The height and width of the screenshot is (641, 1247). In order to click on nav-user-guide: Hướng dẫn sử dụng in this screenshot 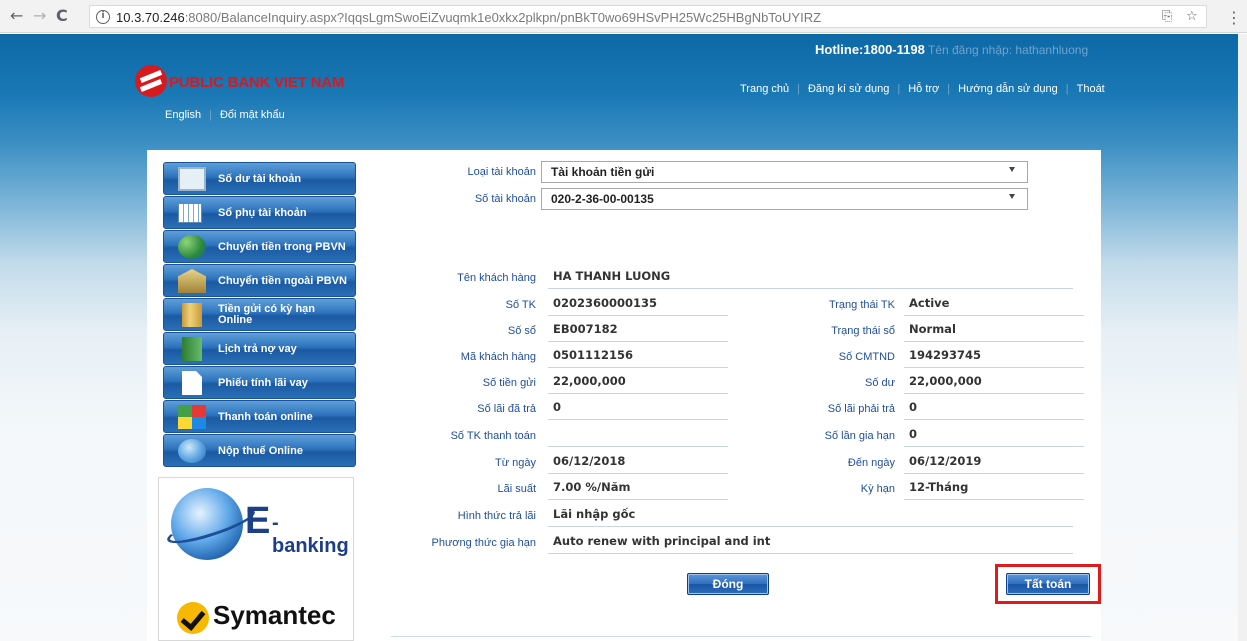, I will do `click(1008, 89)`.